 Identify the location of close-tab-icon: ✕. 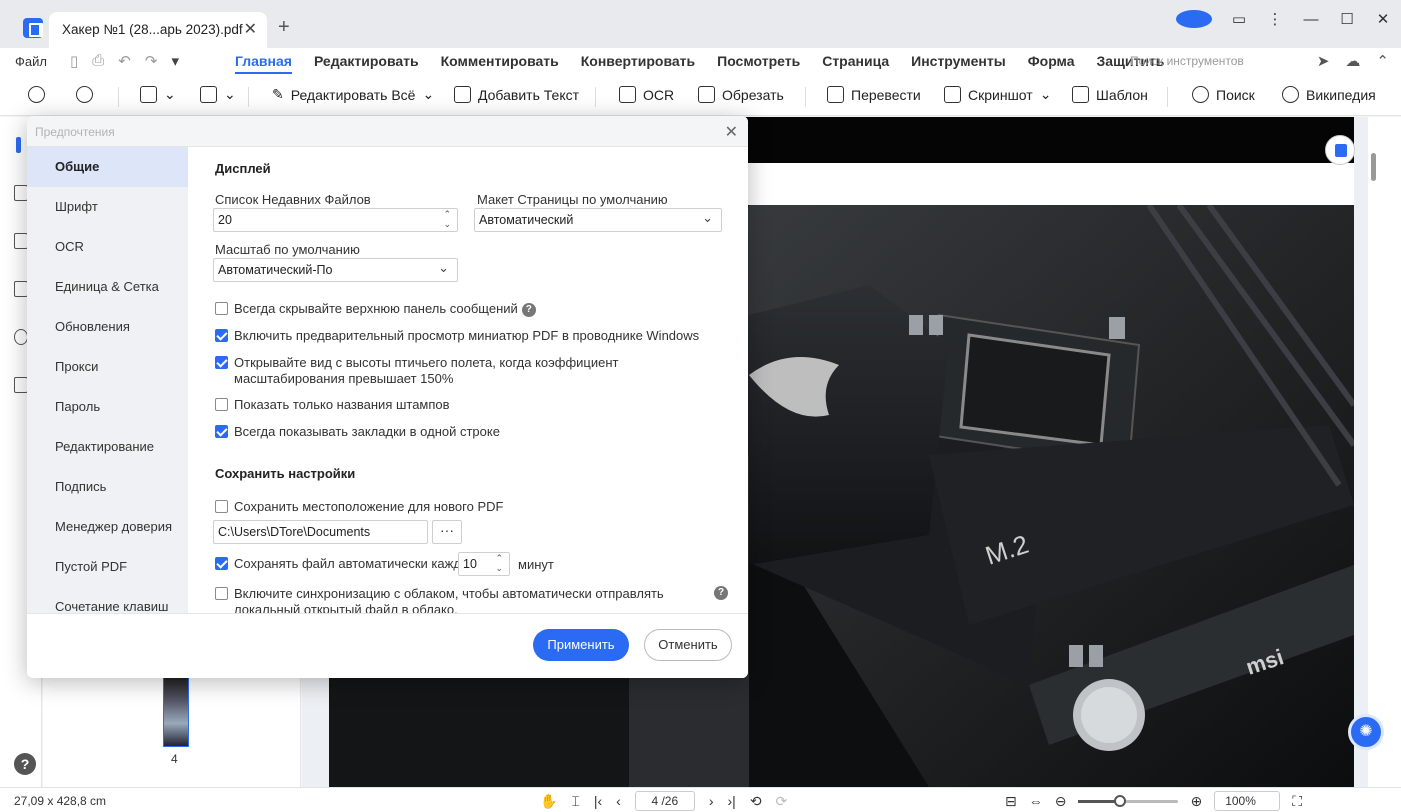
(250, 29).